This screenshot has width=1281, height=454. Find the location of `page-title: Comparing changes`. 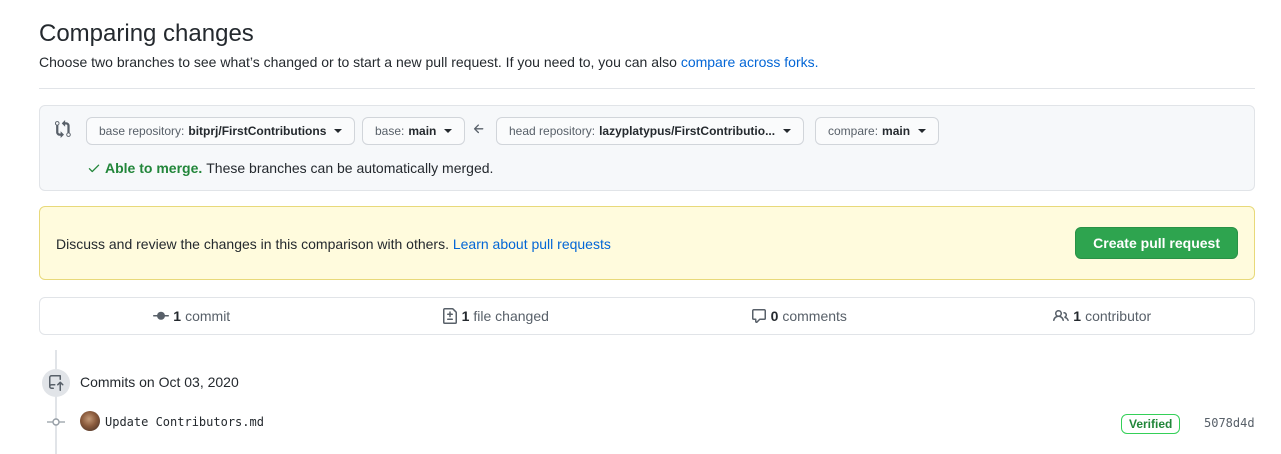

page-title: Comparing changes is located at coordinates (146, 33).